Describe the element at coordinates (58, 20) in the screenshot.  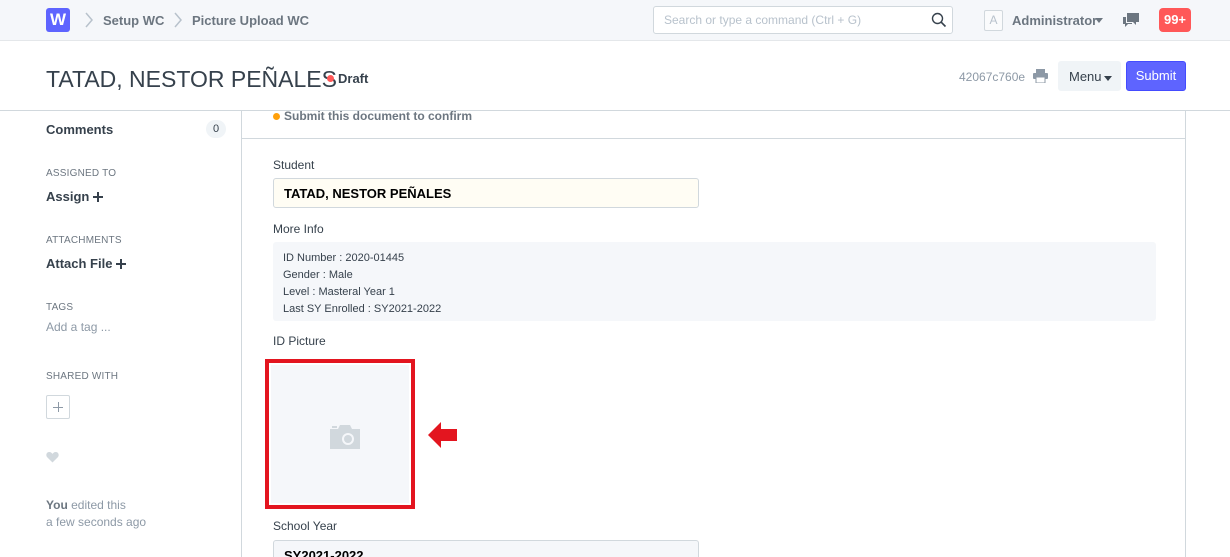
I see `app-logo: W` at that location.